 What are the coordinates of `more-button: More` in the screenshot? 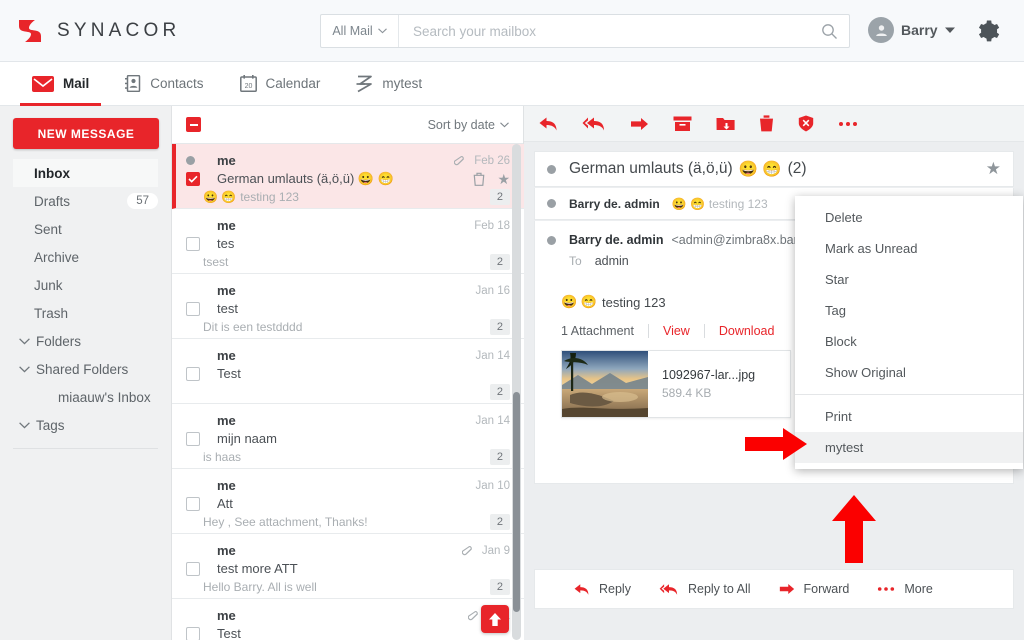 It's located at (905, 589).